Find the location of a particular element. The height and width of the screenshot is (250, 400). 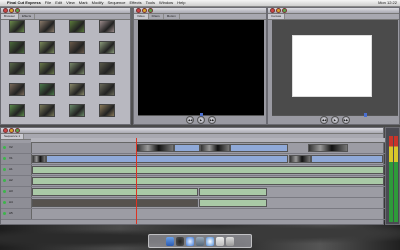

viewer-screen is located at coordinates (201, 67).